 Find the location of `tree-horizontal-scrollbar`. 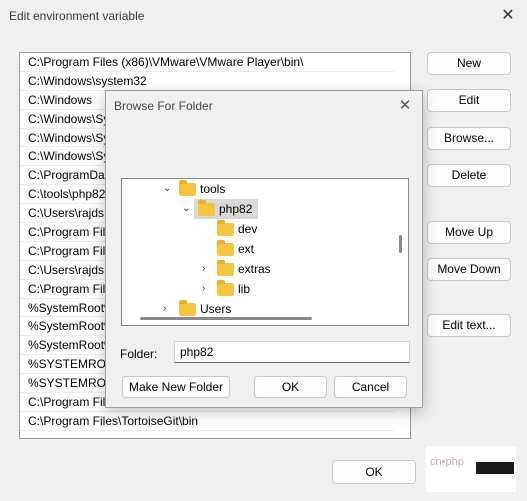

tree-horizontal-scrollbar is located at coordinates (226, 318).